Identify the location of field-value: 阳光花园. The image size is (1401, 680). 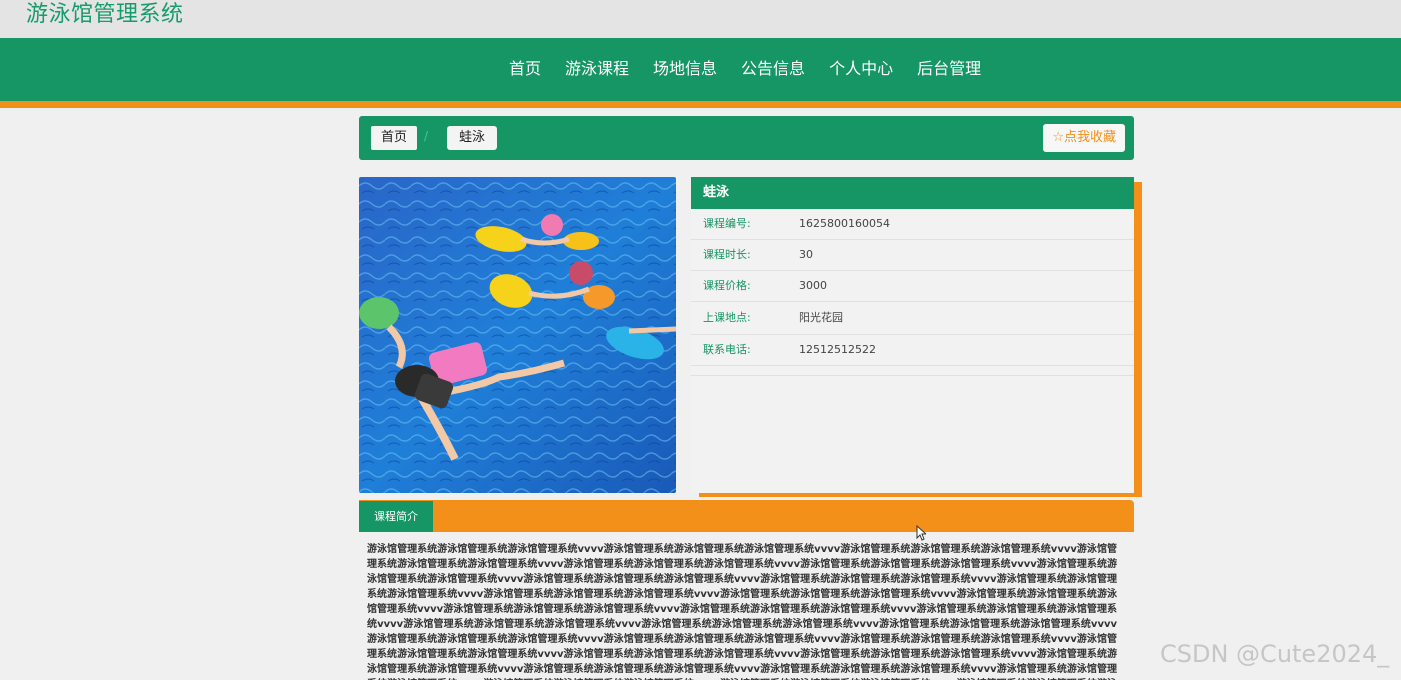
(821, 317).